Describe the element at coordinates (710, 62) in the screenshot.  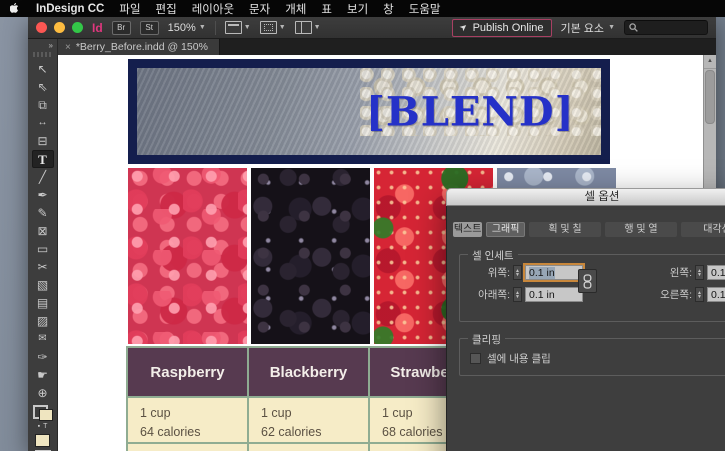
I see `scroll-up-arrow: ▲` at that location.